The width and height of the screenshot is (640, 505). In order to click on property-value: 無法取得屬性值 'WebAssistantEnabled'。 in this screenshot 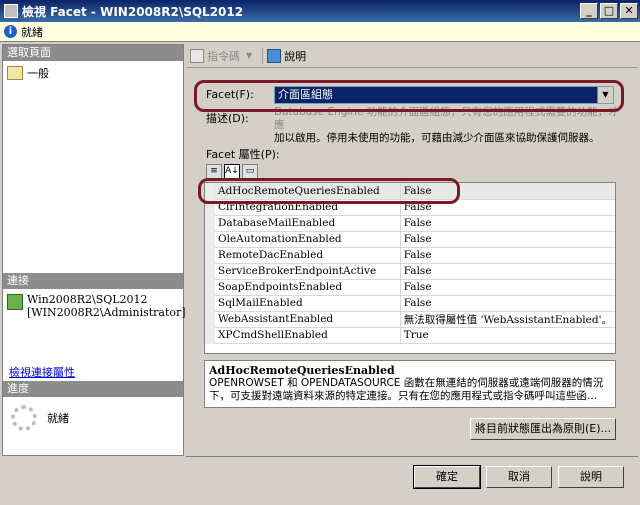, I will do `click(507, 319)`.